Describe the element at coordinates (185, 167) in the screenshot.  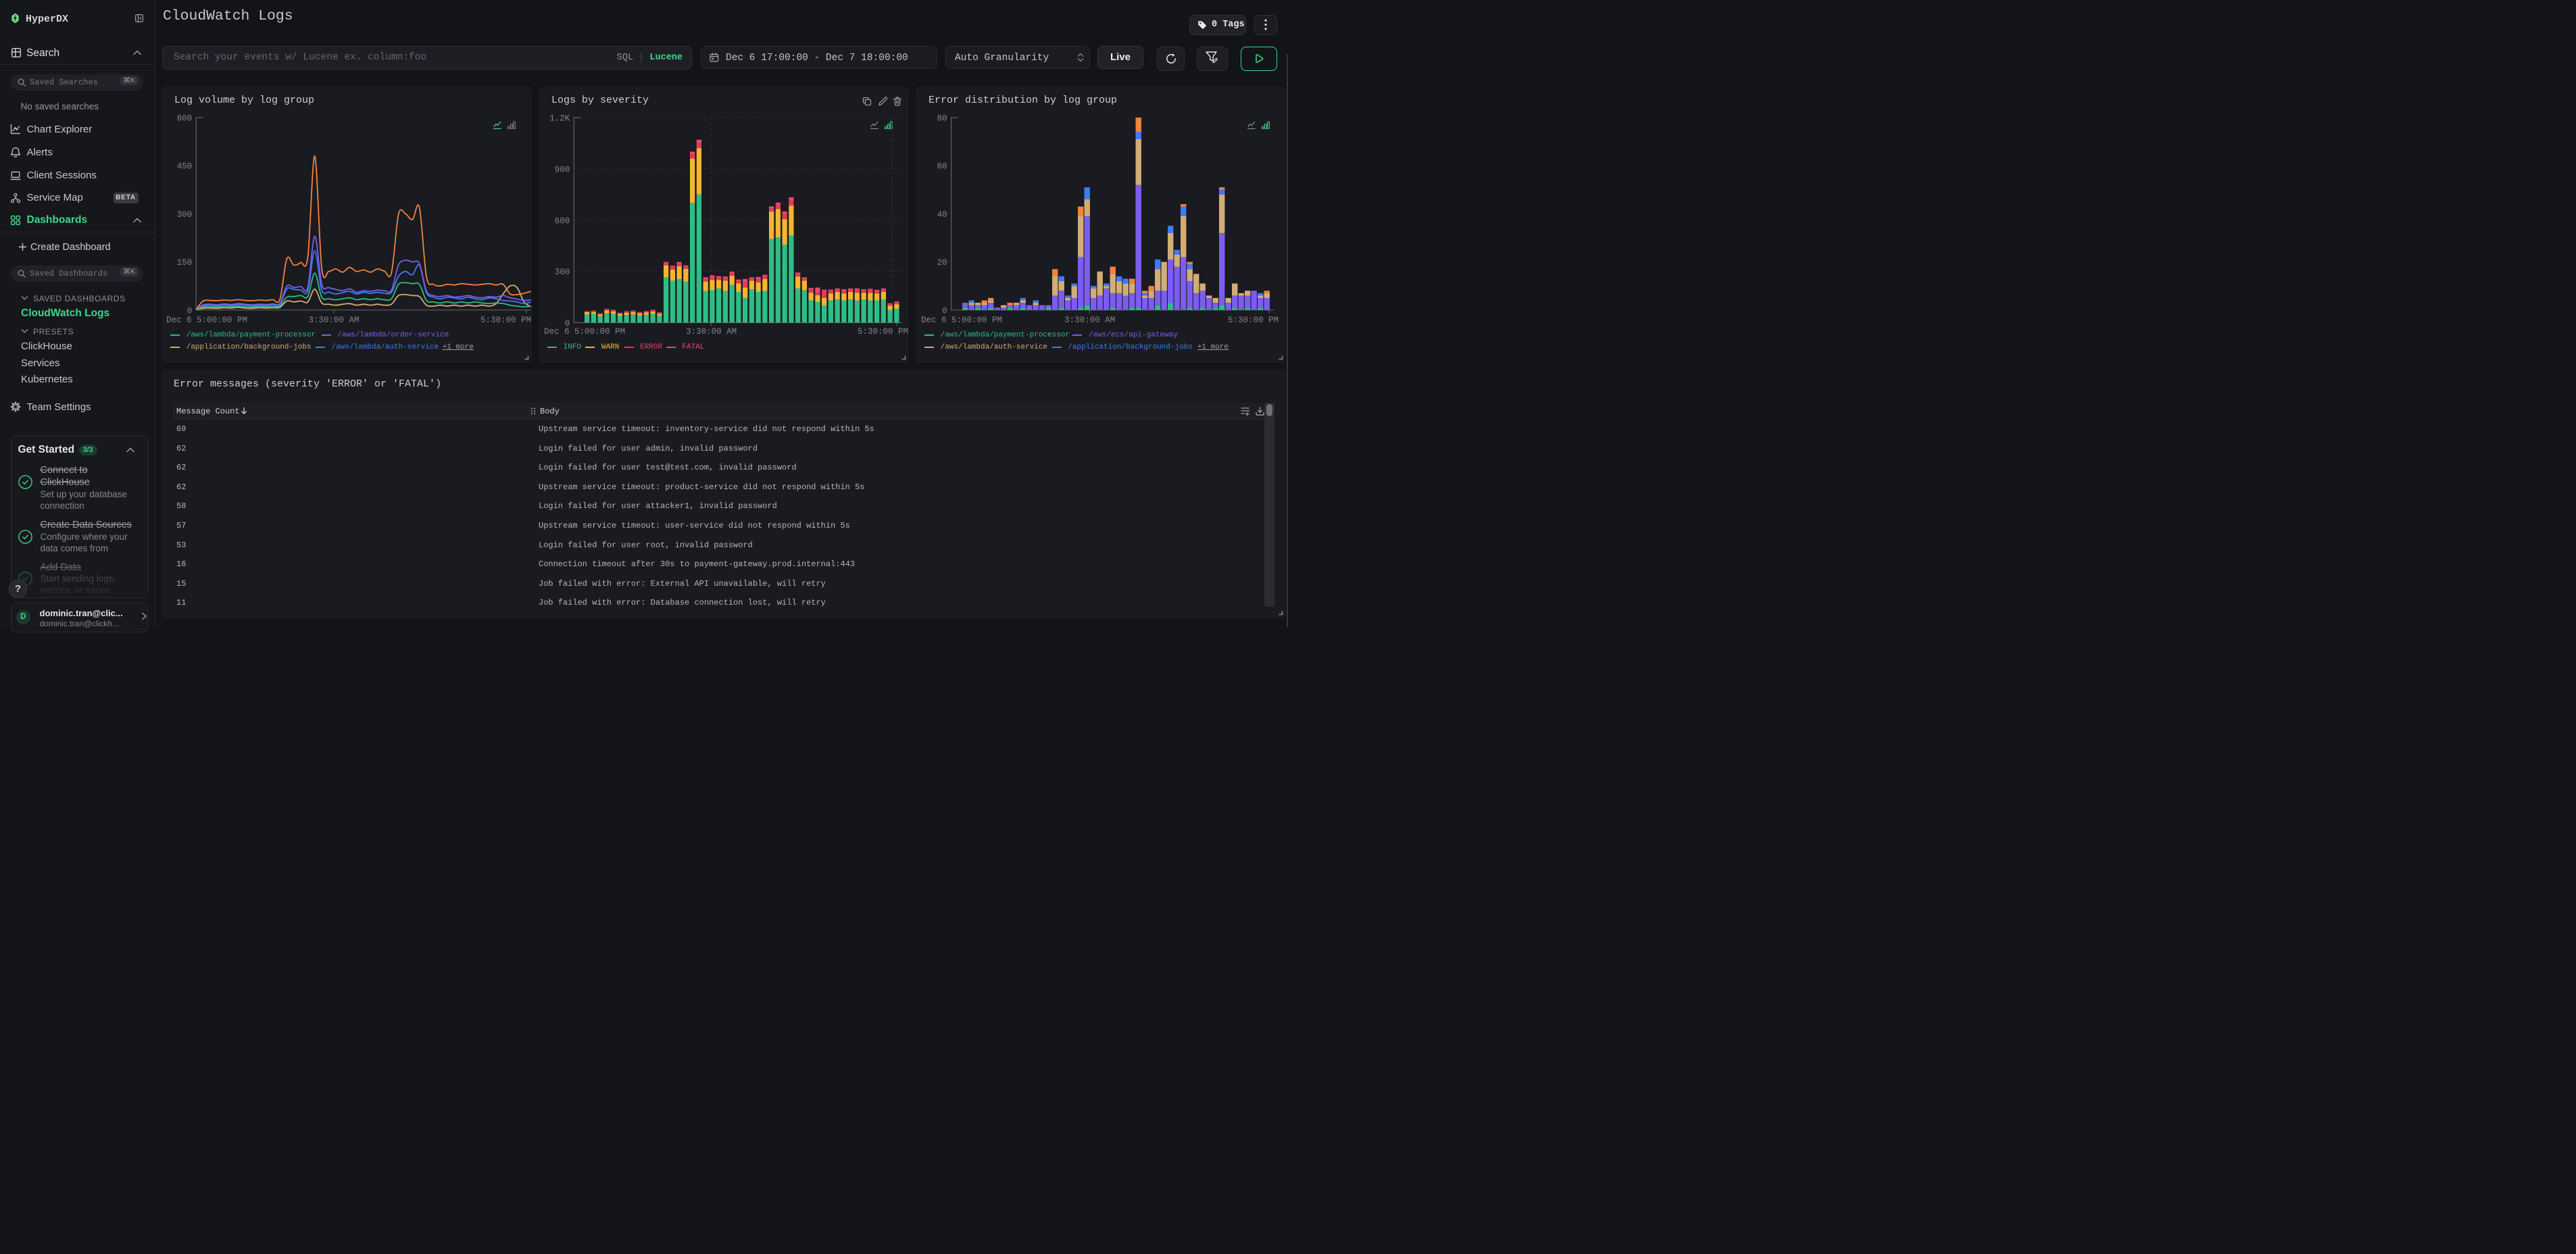
I see `svg-text: 450` at that location.